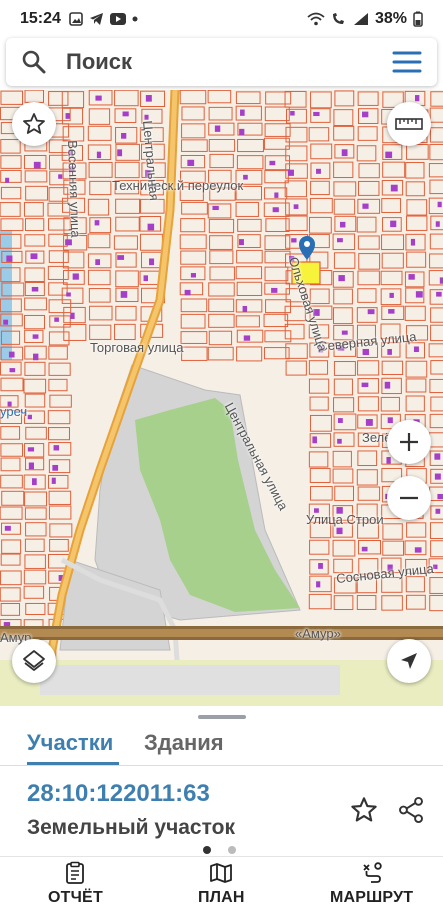 The image size is (443, 910). Describe the element at coordinates (184, 743) in the screenshot. I see `tab-buildings: Здания` at that location.